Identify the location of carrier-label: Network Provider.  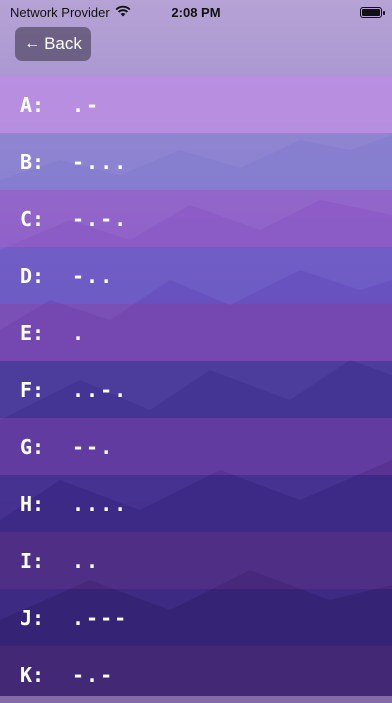
(60, 12).